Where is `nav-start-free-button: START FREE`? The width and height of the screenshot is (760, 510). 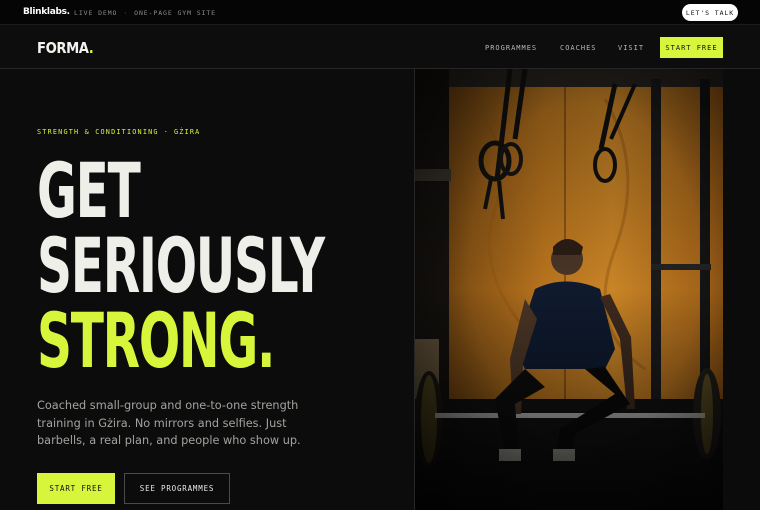 nav-start-free-button: START FREE is located at coordinates (691, 47).